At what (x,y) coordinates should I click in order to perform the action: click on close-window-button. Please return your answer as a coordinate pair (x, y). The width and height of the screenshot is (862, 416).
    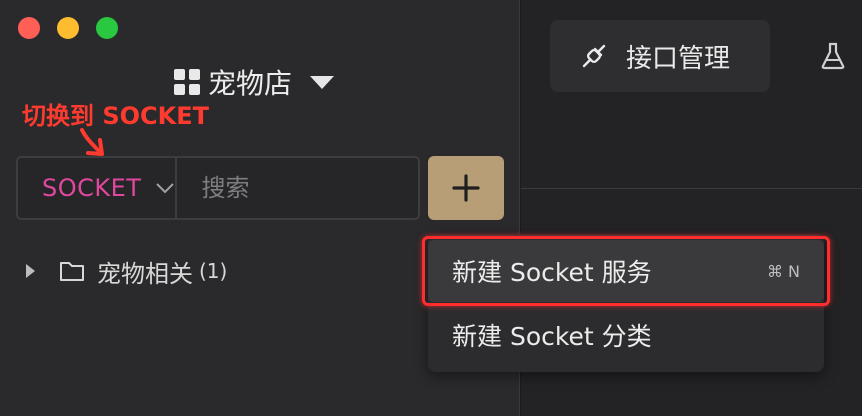
    Looking at the image, I should click on (29, 28).